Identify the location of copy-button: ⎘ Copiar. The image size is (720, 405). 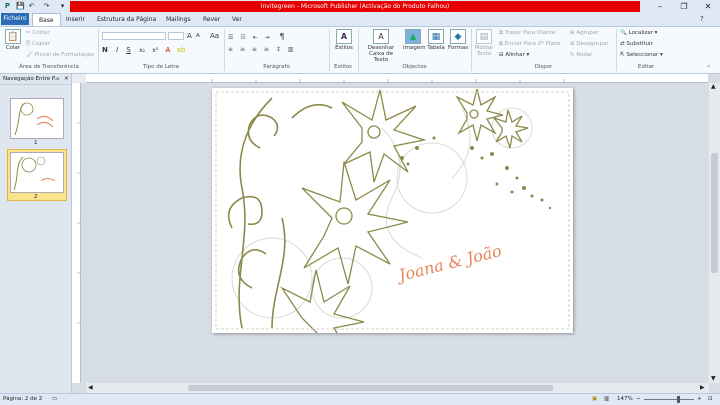
(38, 44).